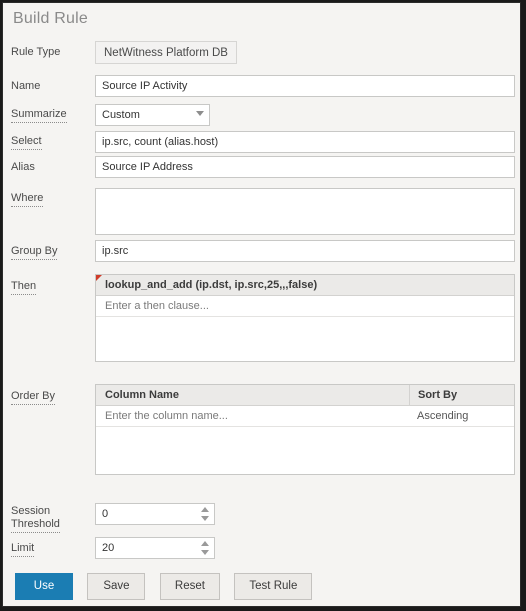  What do you see at coordinates (305, 211) in the screenshot?
I see `where-textarea` at bounding box center [305, 211].